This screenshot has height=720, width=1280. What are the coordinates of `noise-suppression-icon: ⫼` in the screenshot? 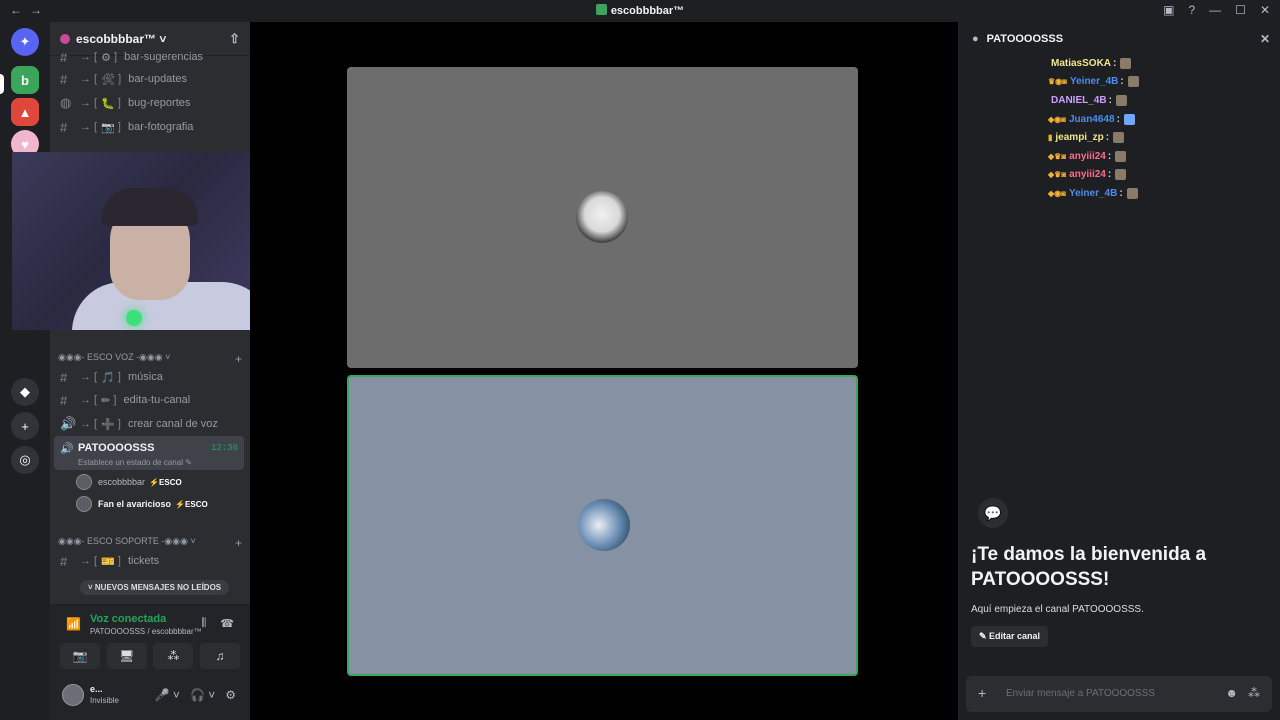 It's located at (203, 623).